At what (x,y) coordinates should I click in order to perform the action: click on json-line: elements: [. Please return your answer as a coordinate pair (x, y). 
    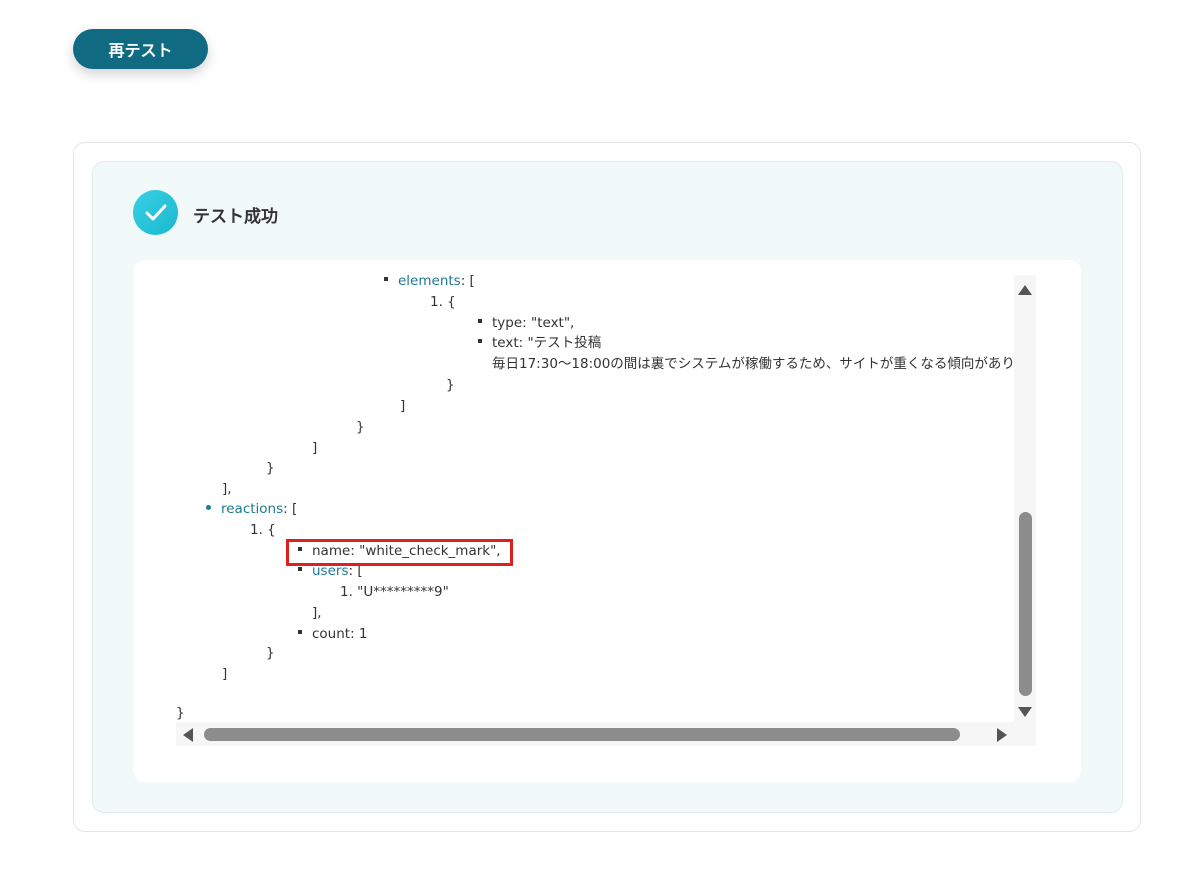
    Looking at the image, I should click on (429, 283).